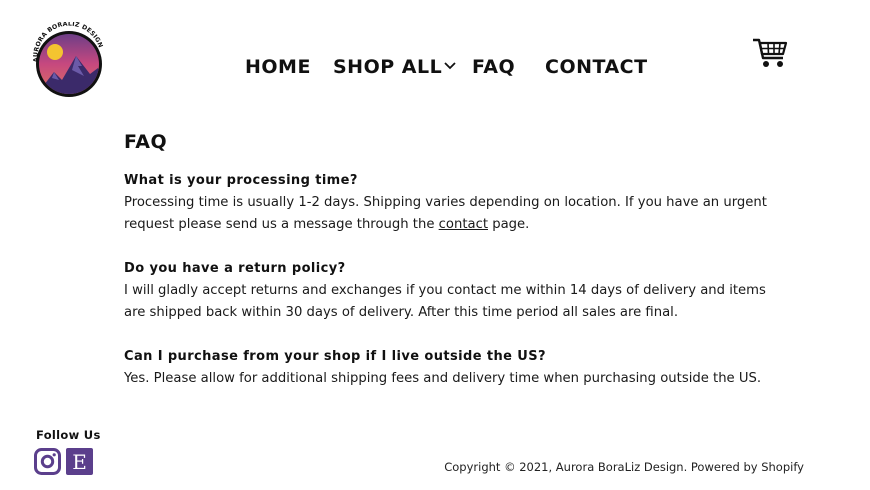 The image size is (870, 490). Describe the element at coordinates (463, 224) in the screenshot. I see `contact-link: contact` at that location.